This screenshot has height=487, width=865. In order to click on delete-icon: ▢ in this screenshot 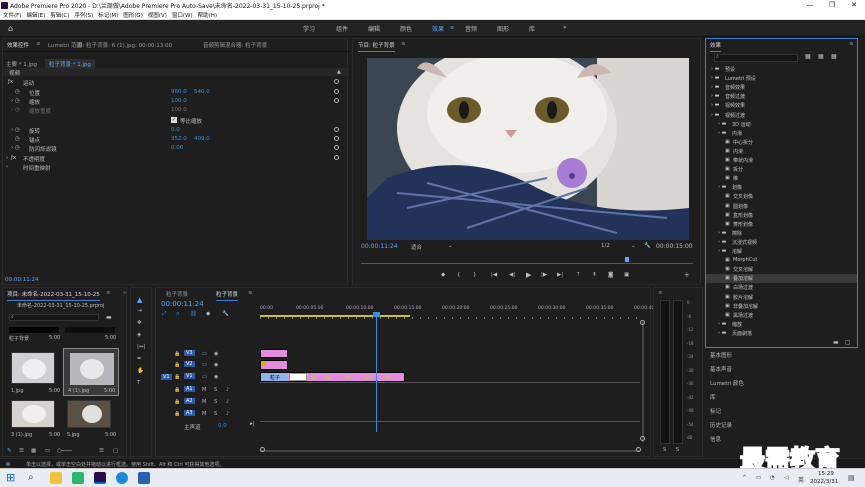, I will do `click(848, 342)`.